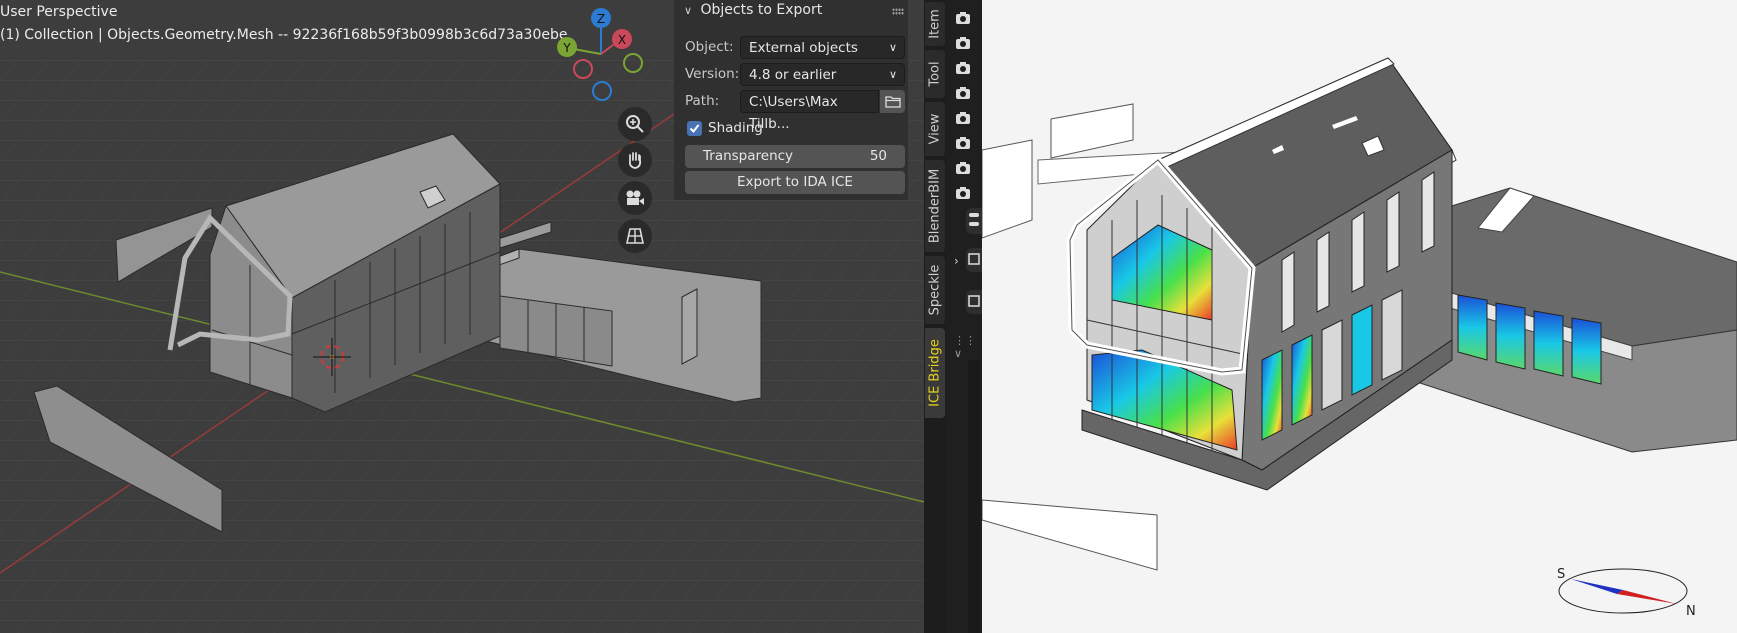 The image size is (1737, 633). What do you see at coordinates (761, 10) in the screenshot?
I see `panel-title: Objects to Export` at bounding box center [761, 10].